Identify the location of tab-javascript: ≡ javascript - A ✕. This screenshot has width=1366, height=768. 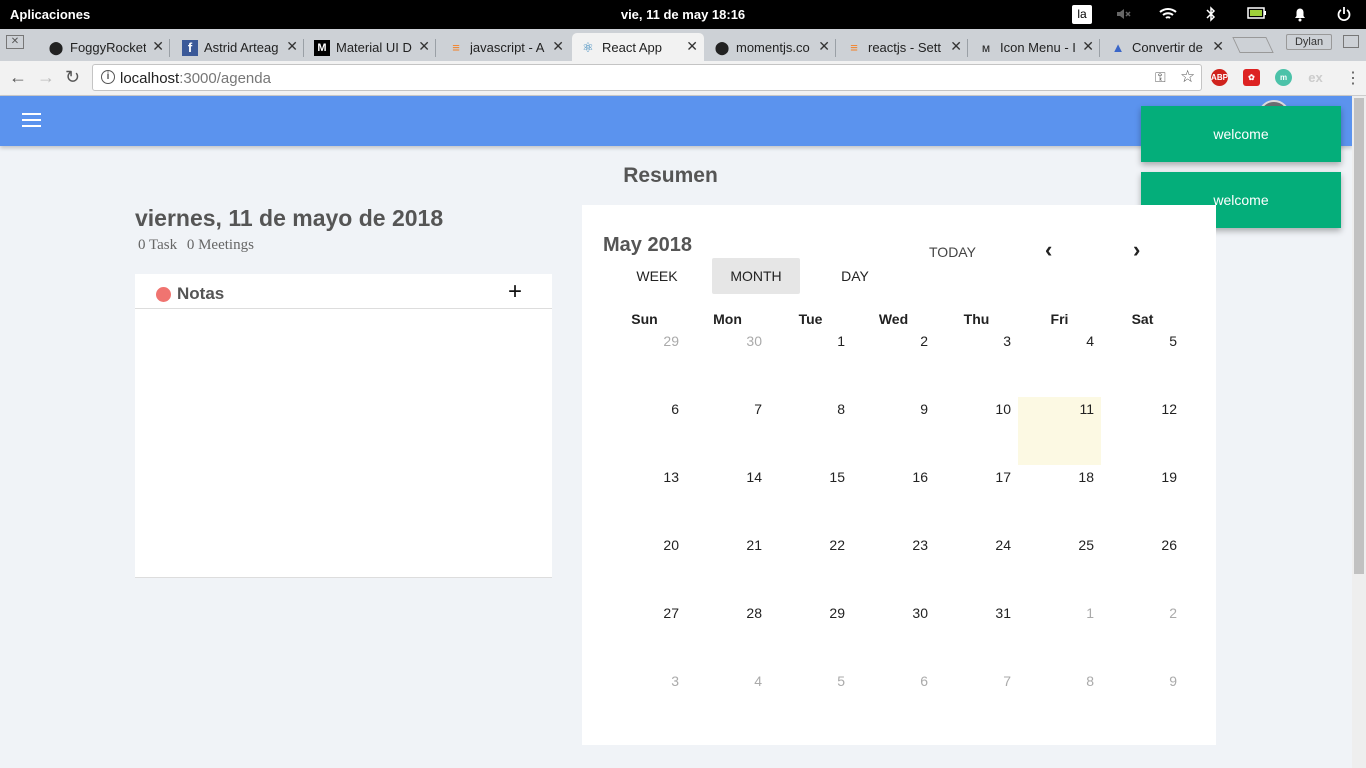
(505, 47).